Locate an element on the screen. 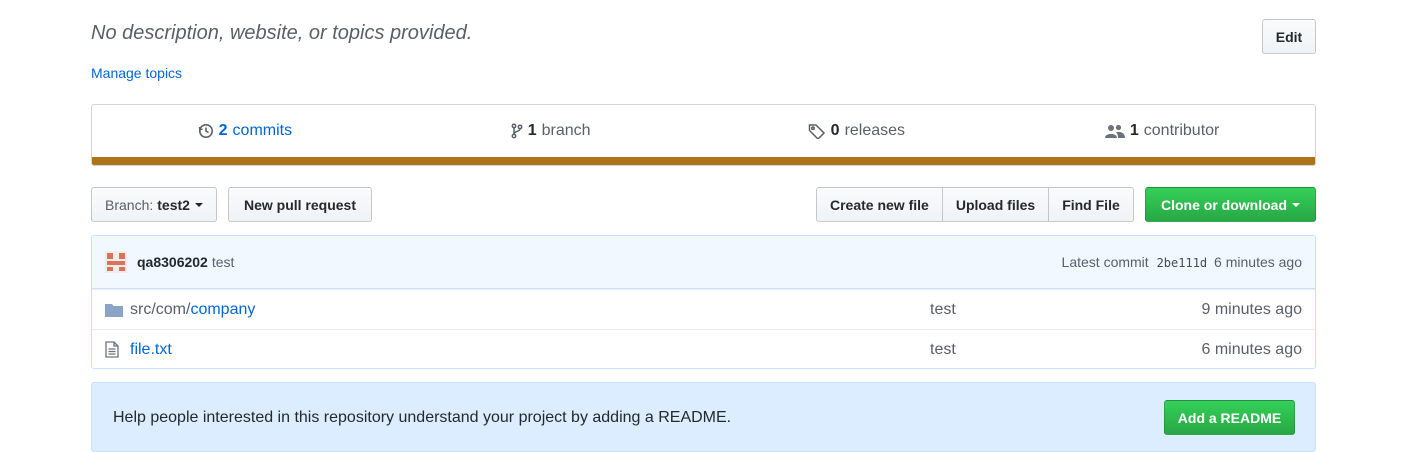 This screenshot has height=452, width=1413. commit-age: 6 minutes ago is located at coordinates (1258, 262).